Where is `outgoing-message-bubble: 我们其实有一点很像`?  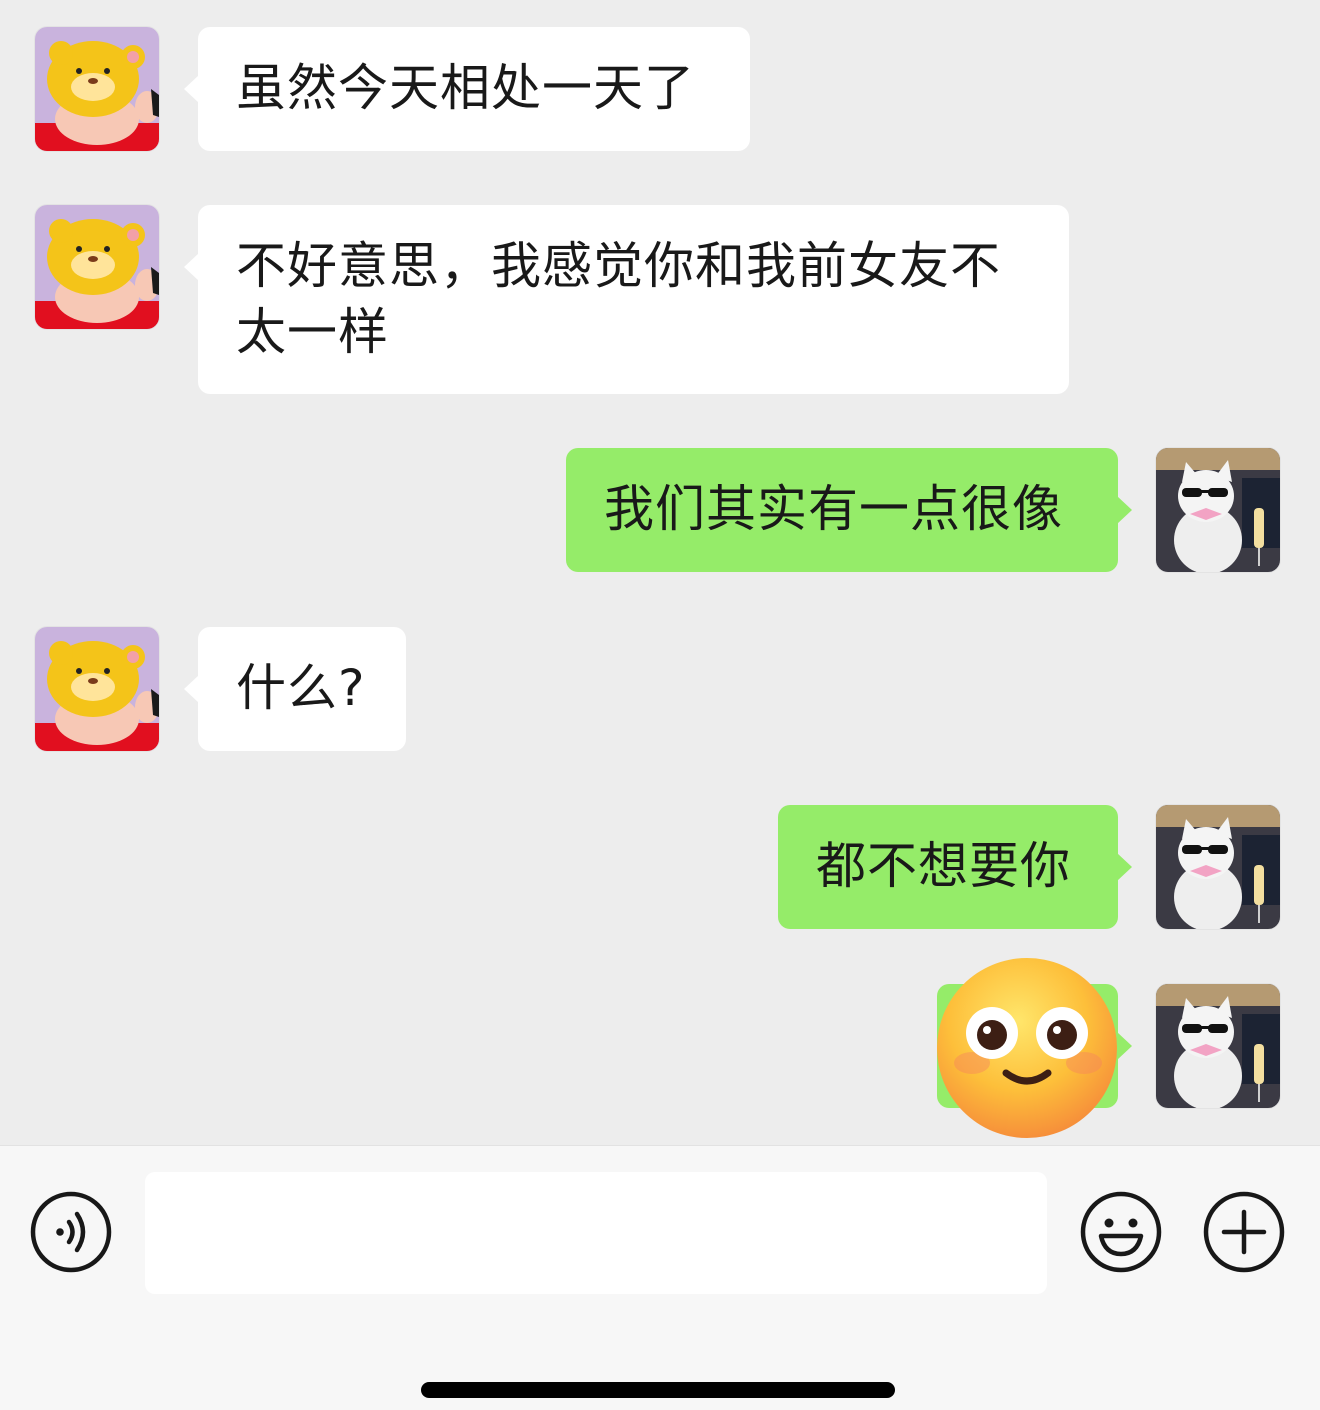
outgoing-message-bubble: 我们其实有一点很像 is located at coordinates (849, 510).